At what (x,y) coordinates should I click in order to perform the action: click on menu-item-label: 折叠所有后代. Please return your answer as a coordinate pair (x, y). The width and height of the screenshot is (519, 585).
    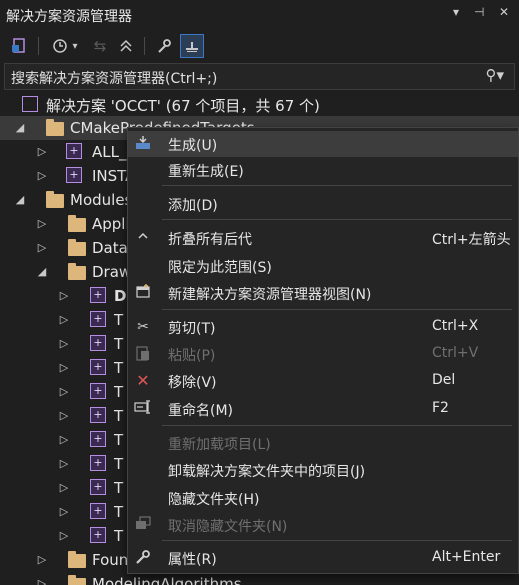
    Looking at the image, I should click on (210, 240).